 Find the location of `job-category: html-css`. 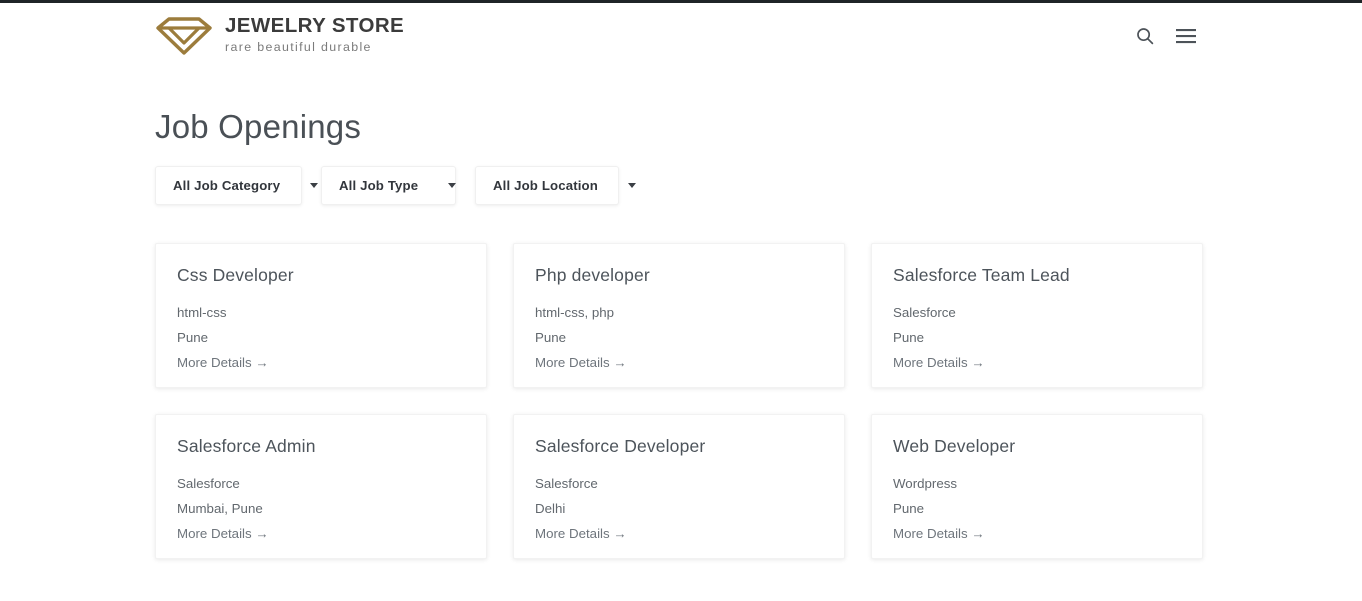

job-category: html-css is located at coordinates (202, 312).